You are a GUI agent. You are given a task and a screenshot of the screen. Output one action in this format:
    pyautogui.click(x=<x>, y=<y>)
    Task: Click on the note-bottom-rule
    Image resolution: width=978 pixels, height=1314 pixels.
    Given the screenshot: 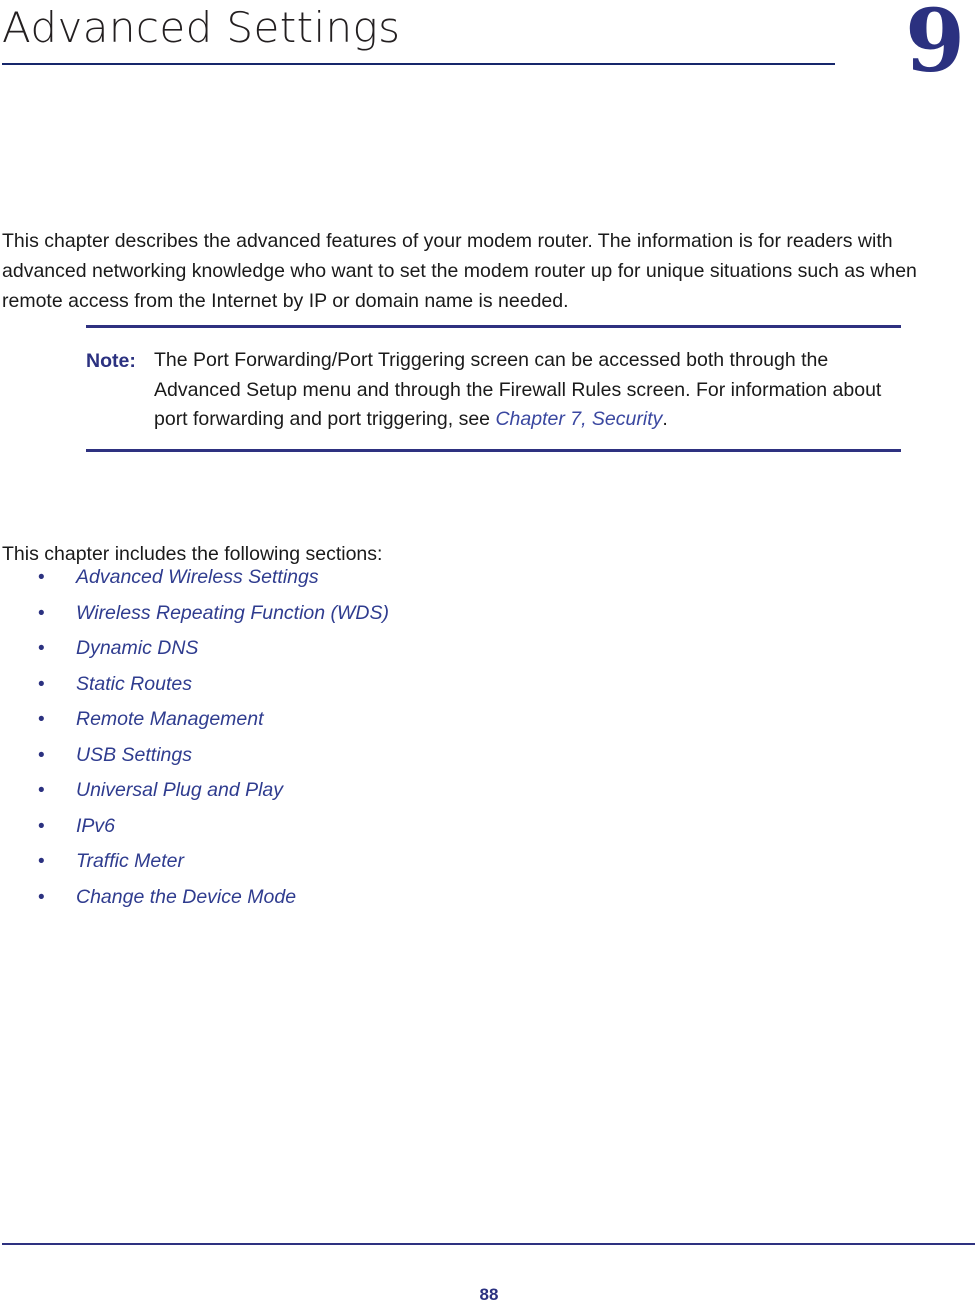 What is the action you would take?
    pyautogui.click(x=493, y=450)
    